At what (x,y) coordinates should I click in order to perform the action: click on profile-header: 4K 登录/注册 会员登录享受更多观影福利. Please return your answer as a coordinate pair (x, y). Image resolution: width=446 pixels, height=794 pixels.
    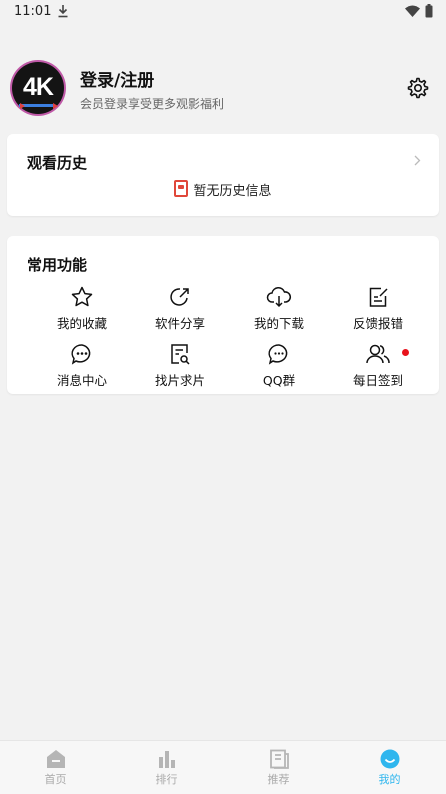
    Looking at the image, I should click on (223, 88).